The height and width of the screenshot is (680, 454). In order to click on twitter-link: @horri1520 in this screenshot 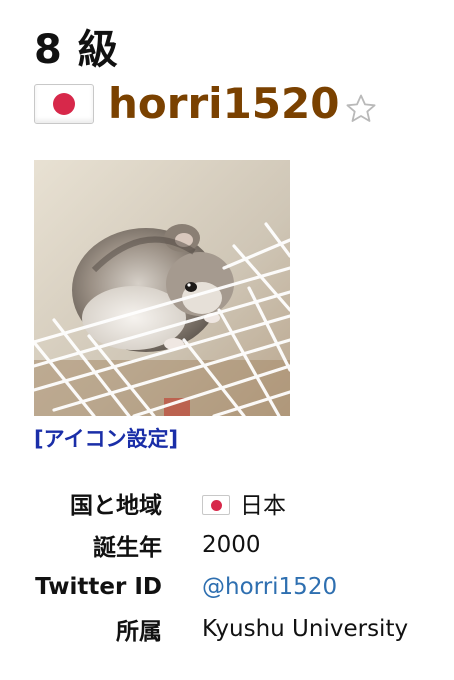, I will do `click(269, 587)`.